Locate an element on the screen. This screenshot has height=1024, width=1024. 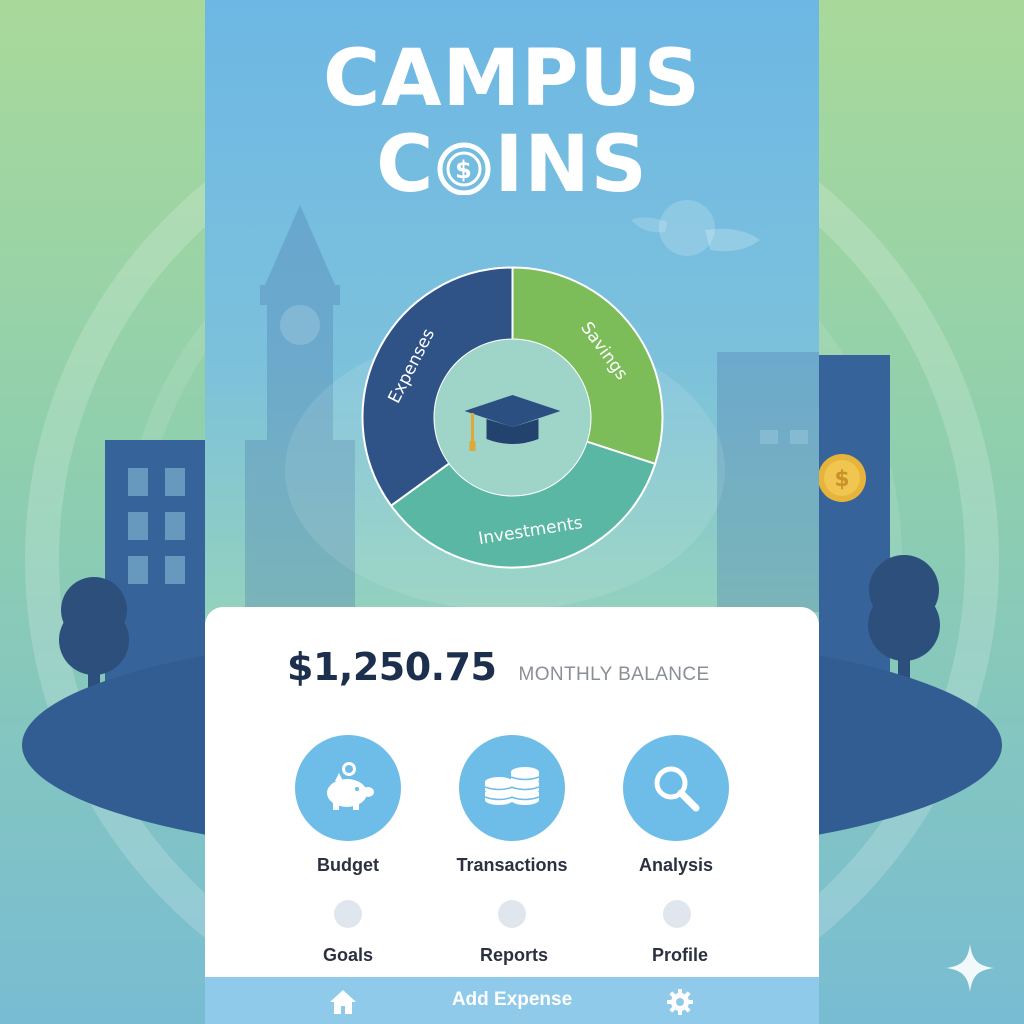
app-title: CAMPUS C $ INS is located at coordinates (512, 126).